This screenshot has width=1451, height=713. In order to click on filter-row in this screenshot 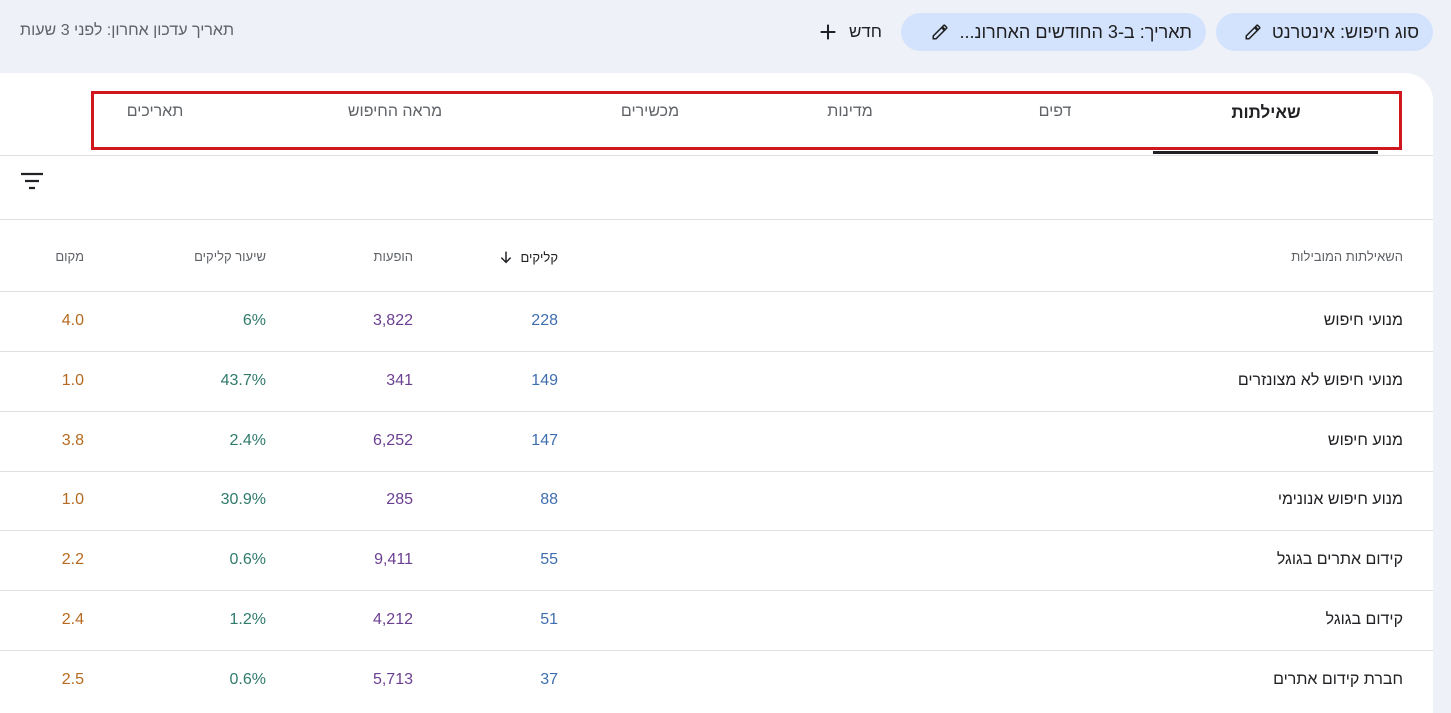, I will do `click(716, 187)`.